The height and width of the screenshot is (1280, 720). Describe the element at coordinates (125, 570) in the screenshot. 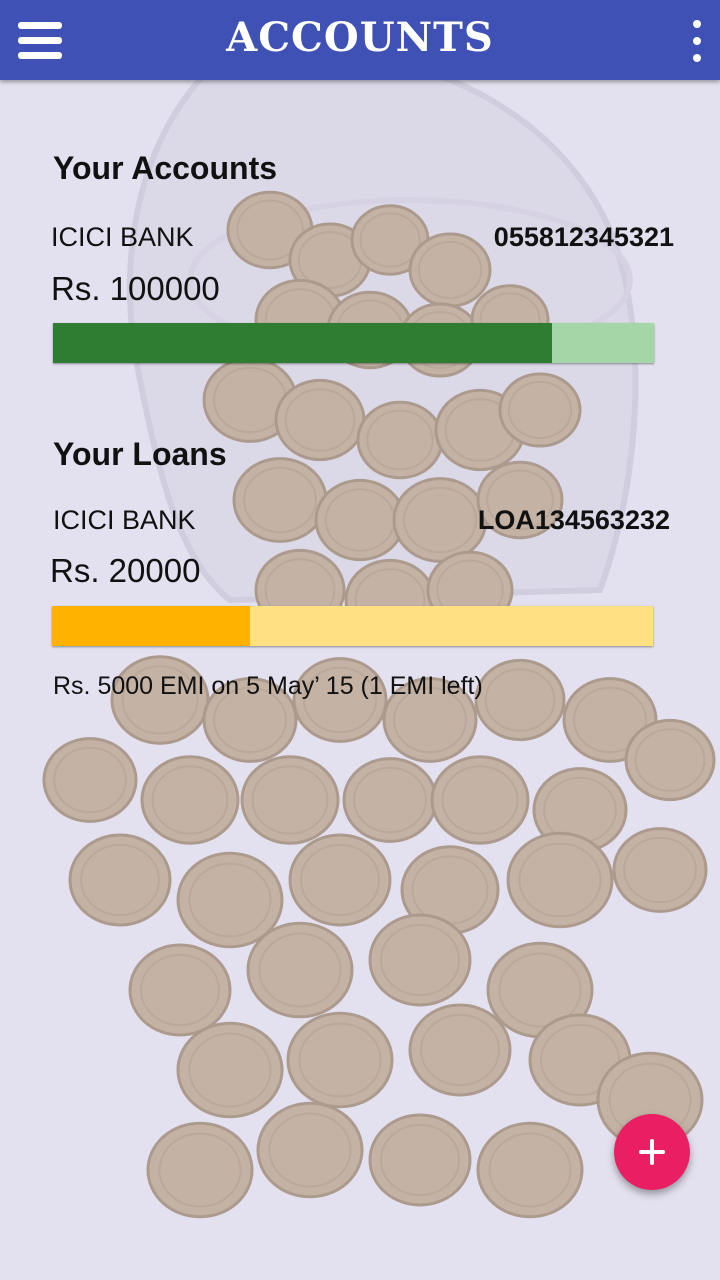

I see `loan-amount: Rs. 20000` at that location.